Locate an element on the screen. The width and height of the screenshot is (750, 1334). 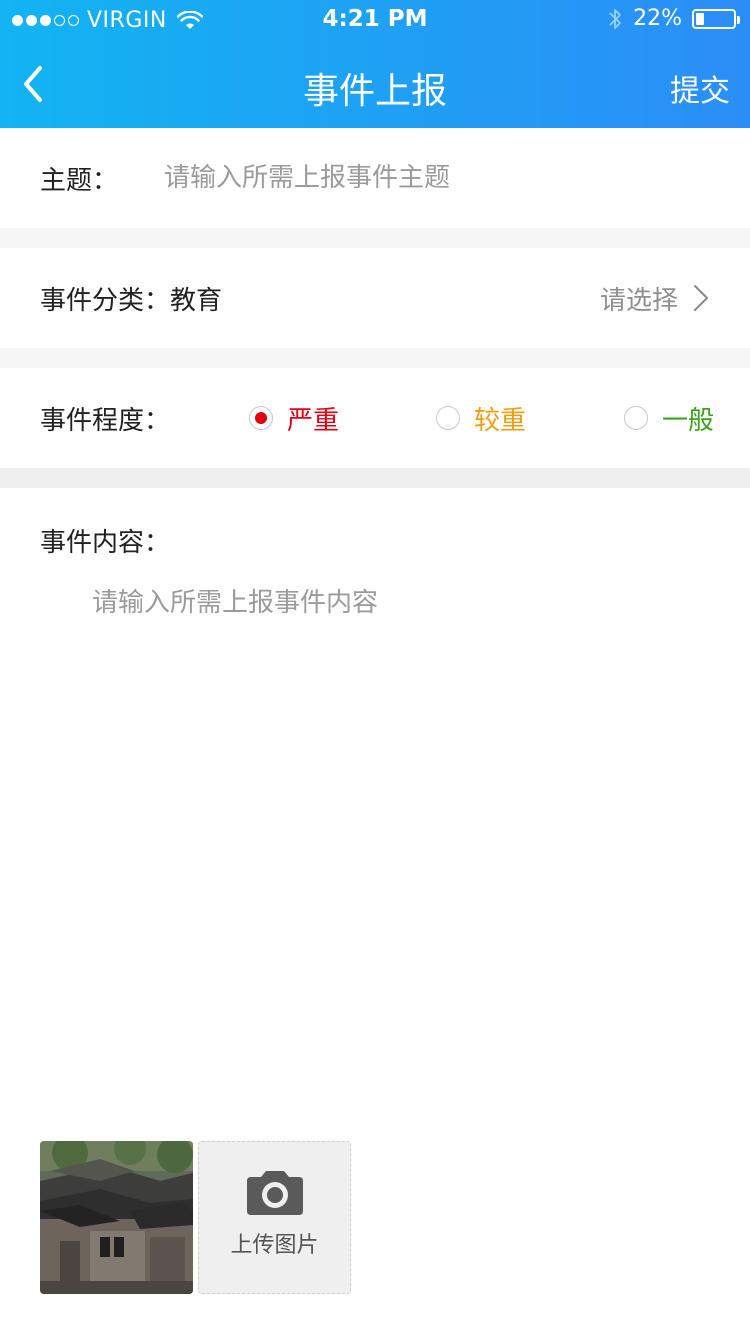
submit-button: 提交 is located at coordinates (700, 88).